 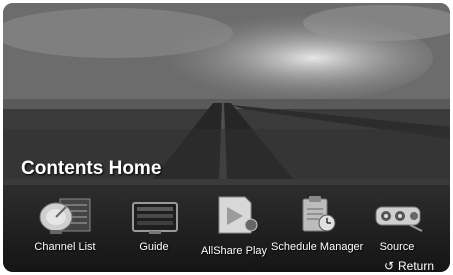 I want to click on source-item: Source, so click(x=397, y=230).